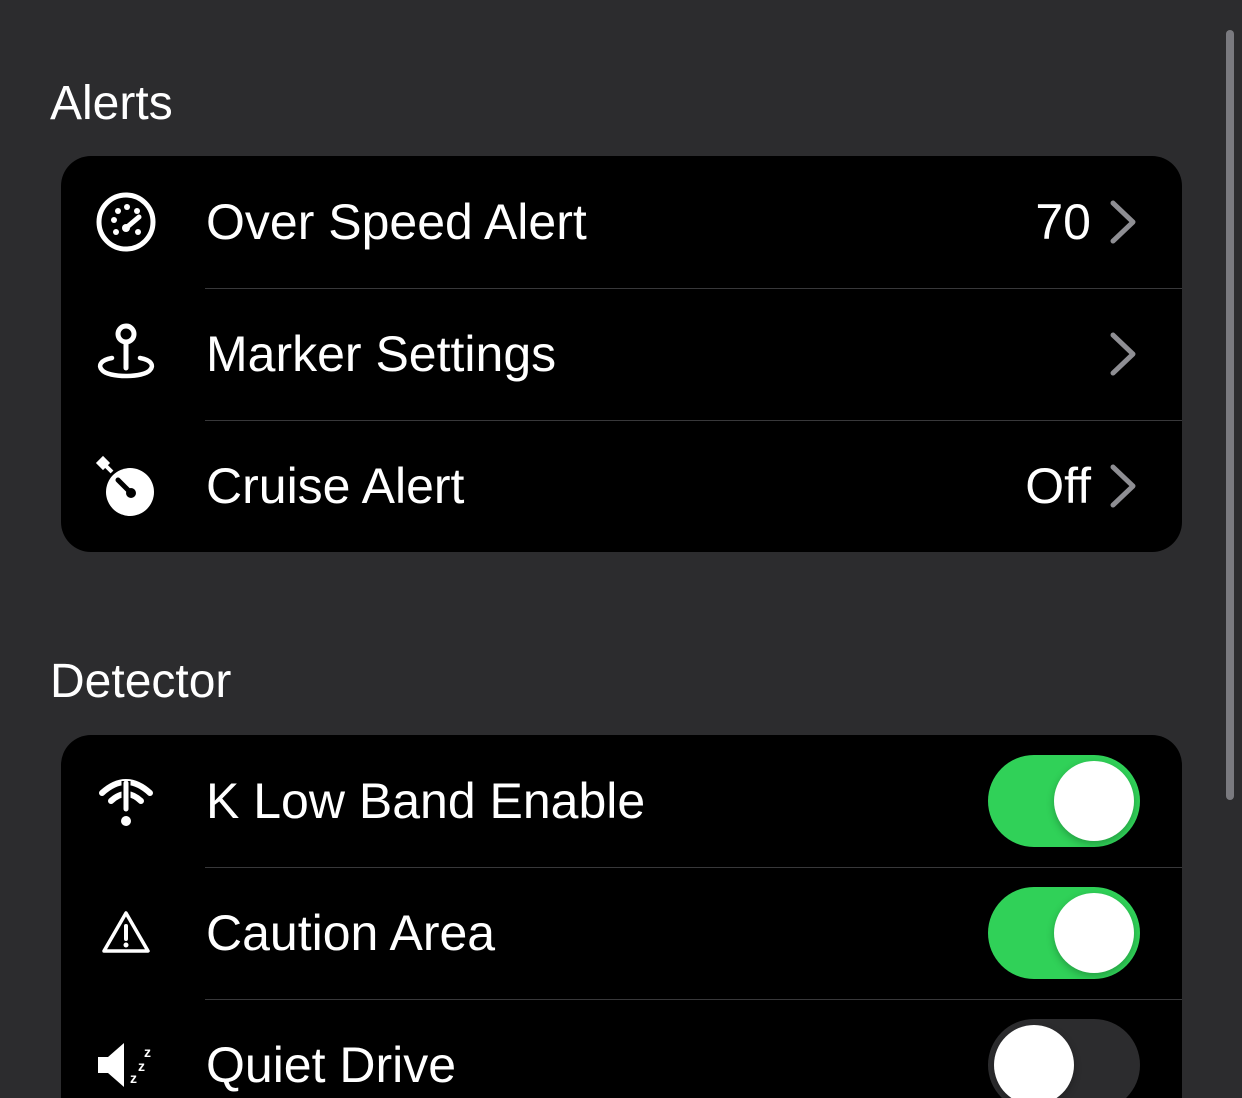 The image size is (1242, 1098). I want to click on over-speed-alert-label: Over Speed Alert, so click(396, 222).